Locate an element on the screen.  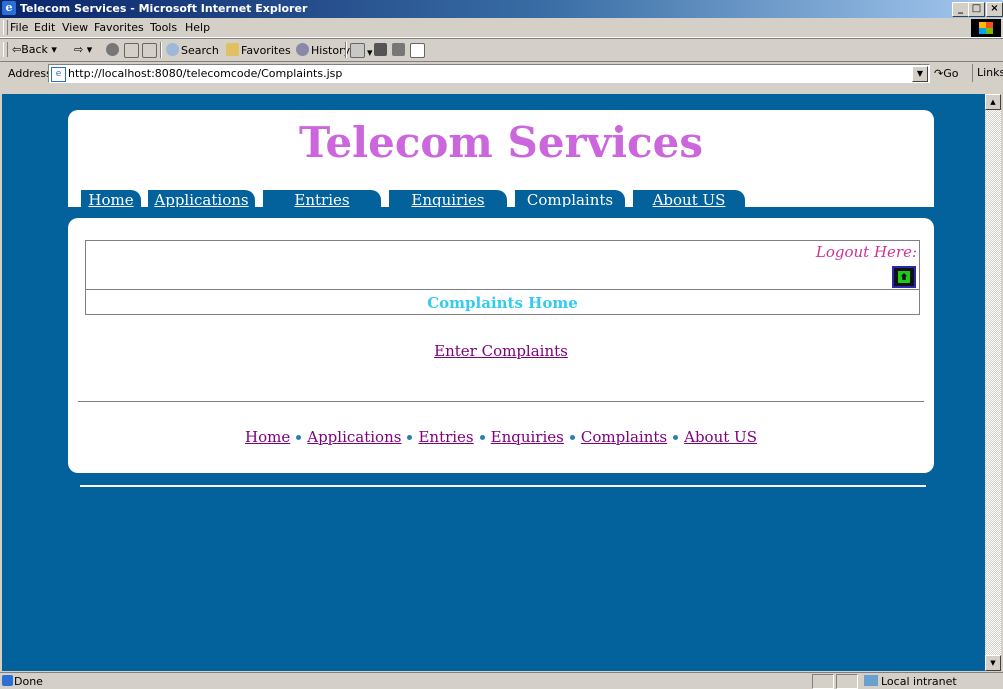
logout-home-button is located at coordinates (904, 277).